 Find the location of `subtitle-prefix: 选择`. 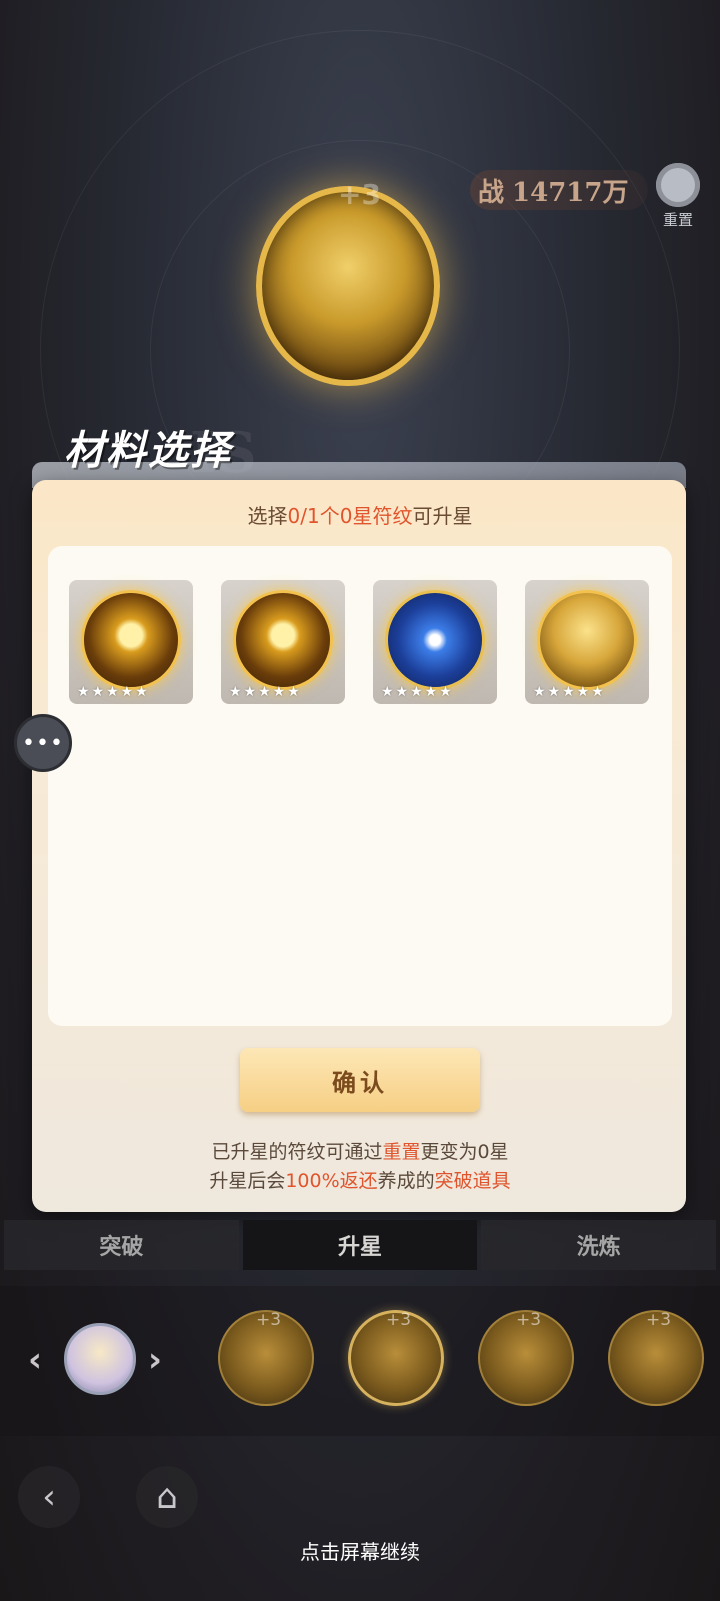

subtitle-prefix: 选择 is located at coordinates (267, 516).